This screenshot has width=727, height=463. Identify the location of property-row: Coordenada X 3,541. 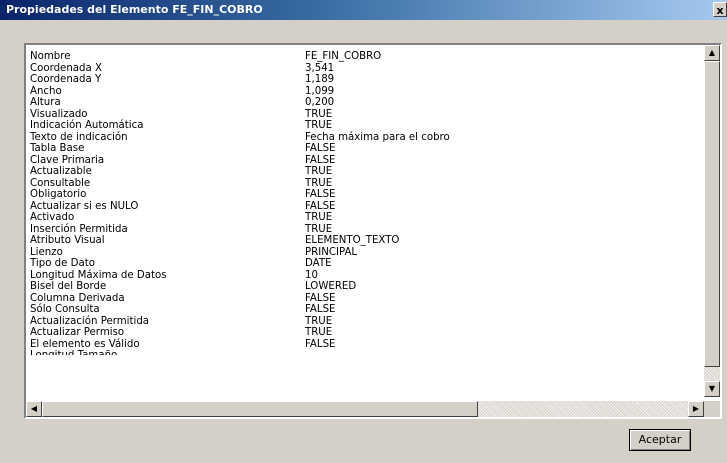
(367, 69).